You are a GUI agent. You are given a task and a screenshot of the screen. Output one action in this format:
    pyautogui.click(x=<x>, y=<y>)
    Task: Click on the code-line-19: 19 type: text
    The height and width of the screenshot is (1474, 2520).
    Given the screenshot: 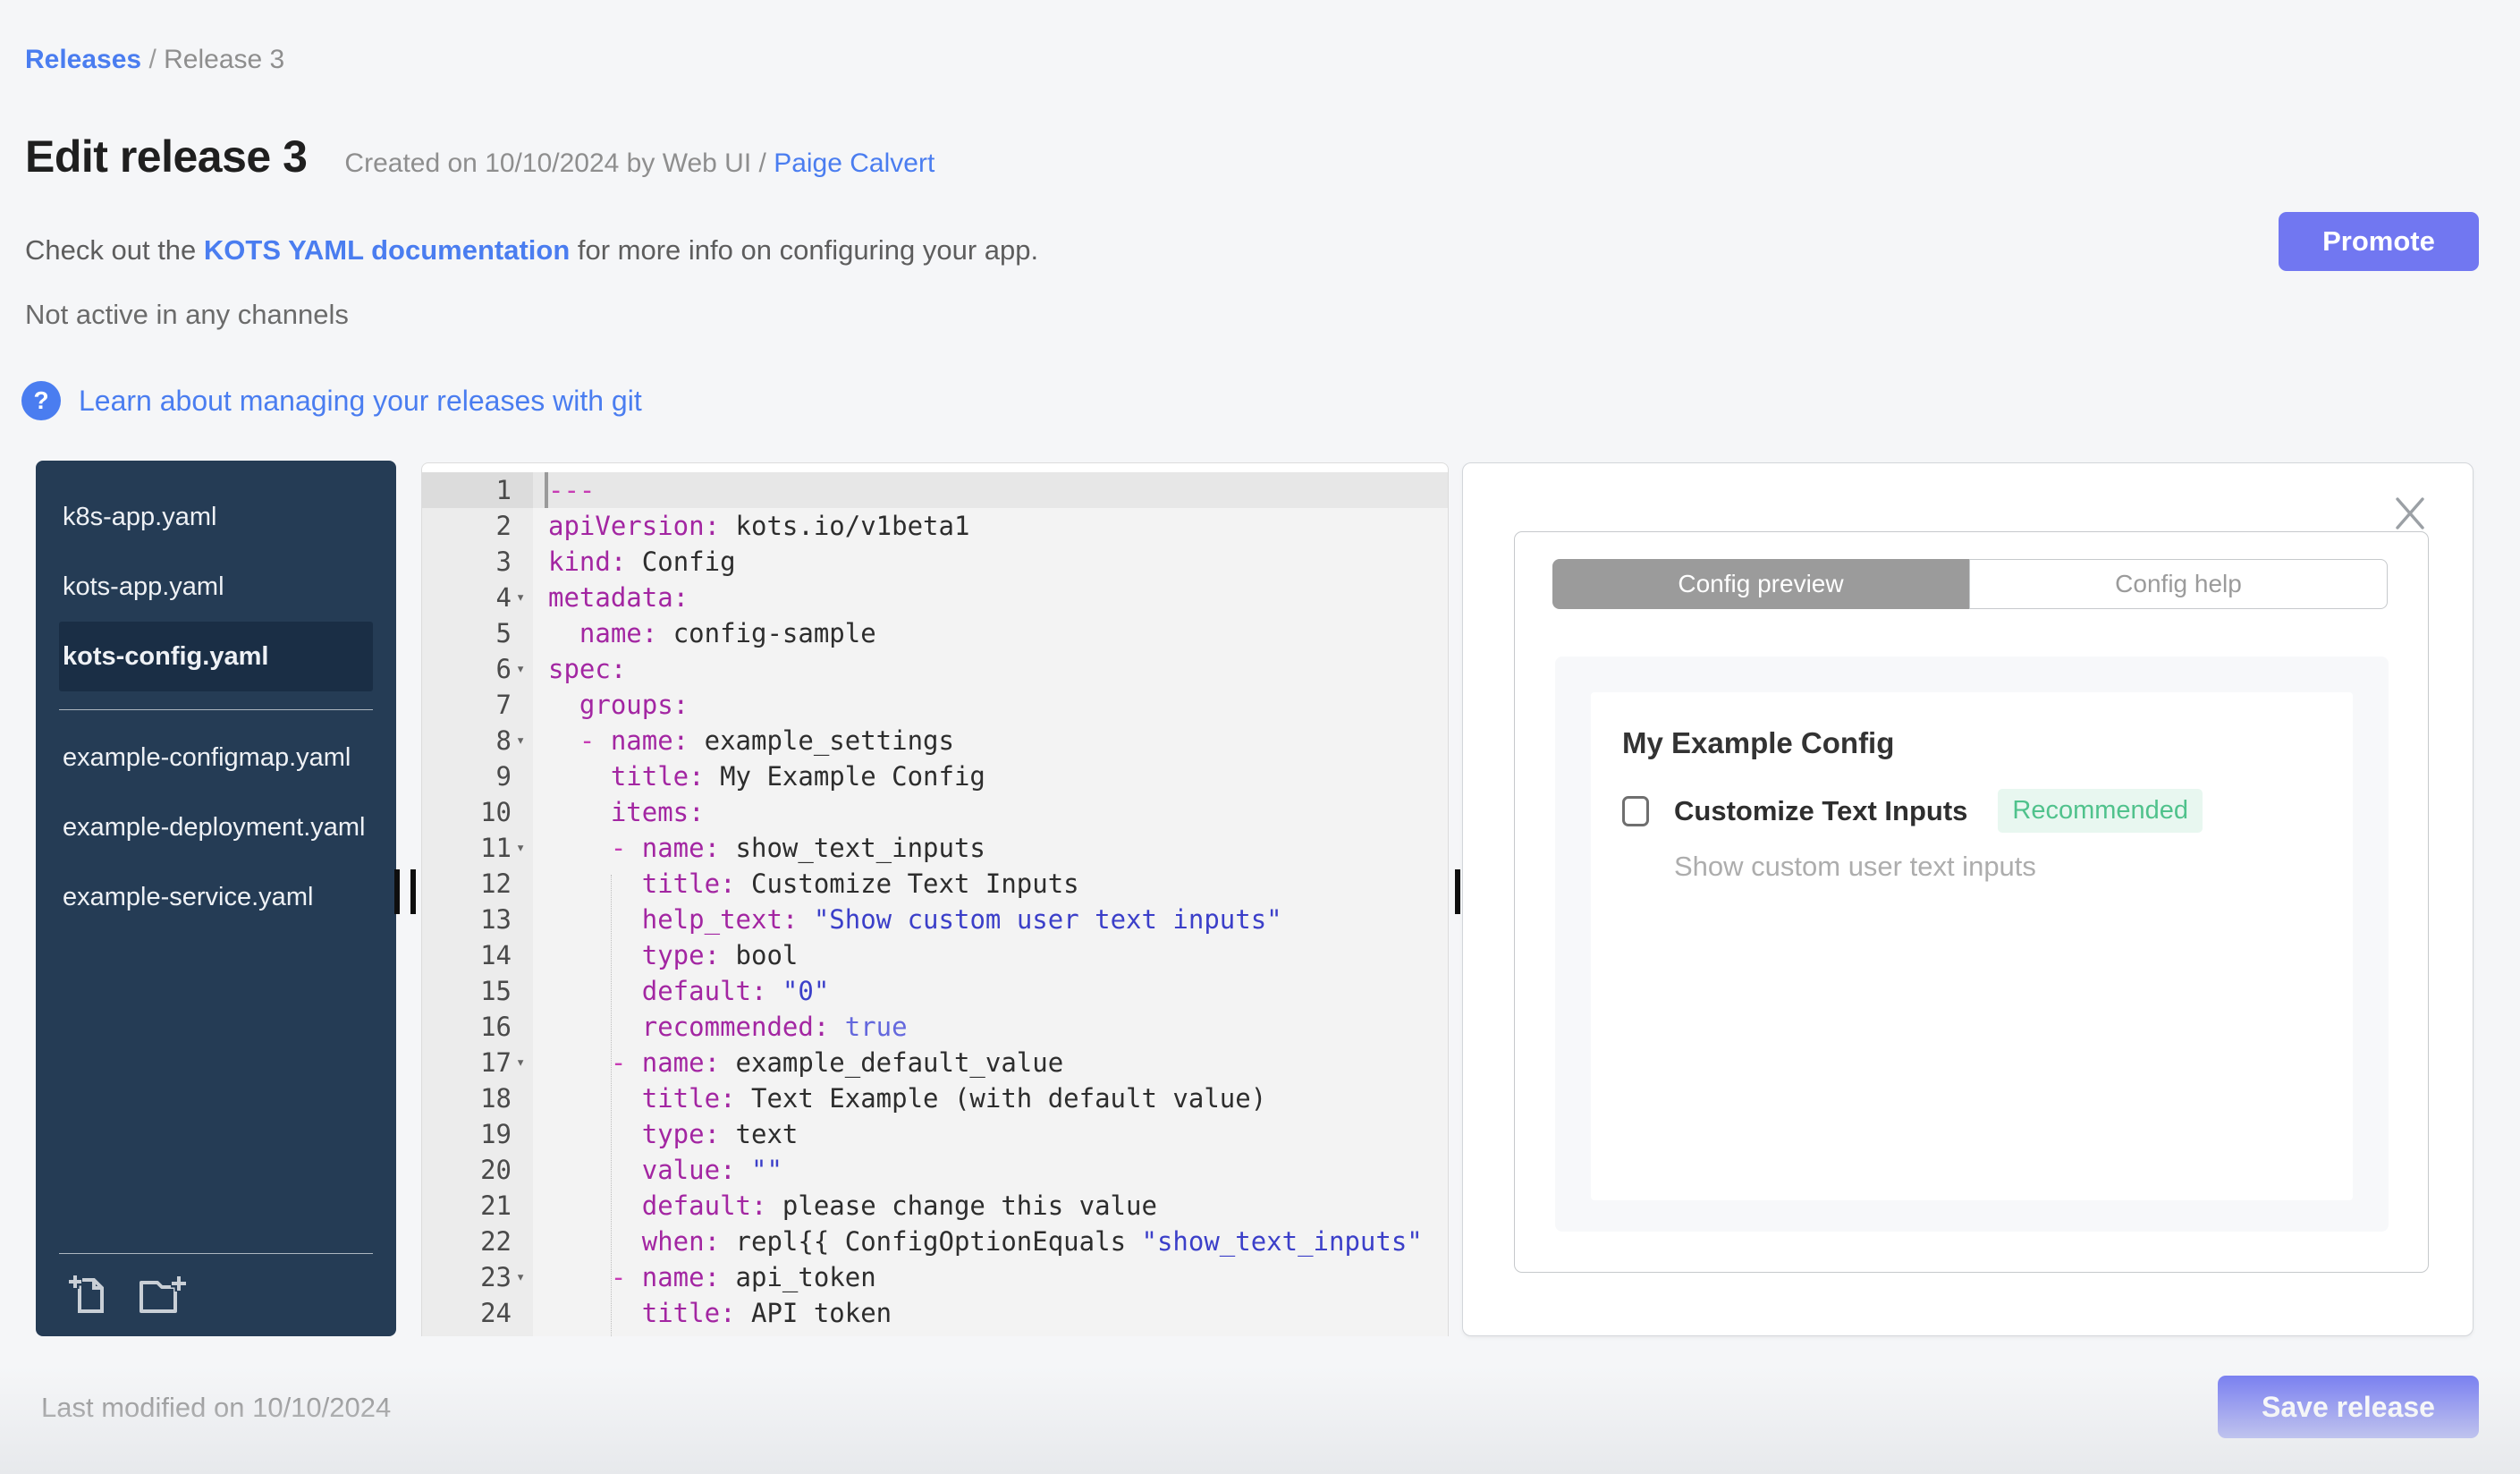 What is the action you would take?
    pyautogui.click(x=935, y=1134)
    